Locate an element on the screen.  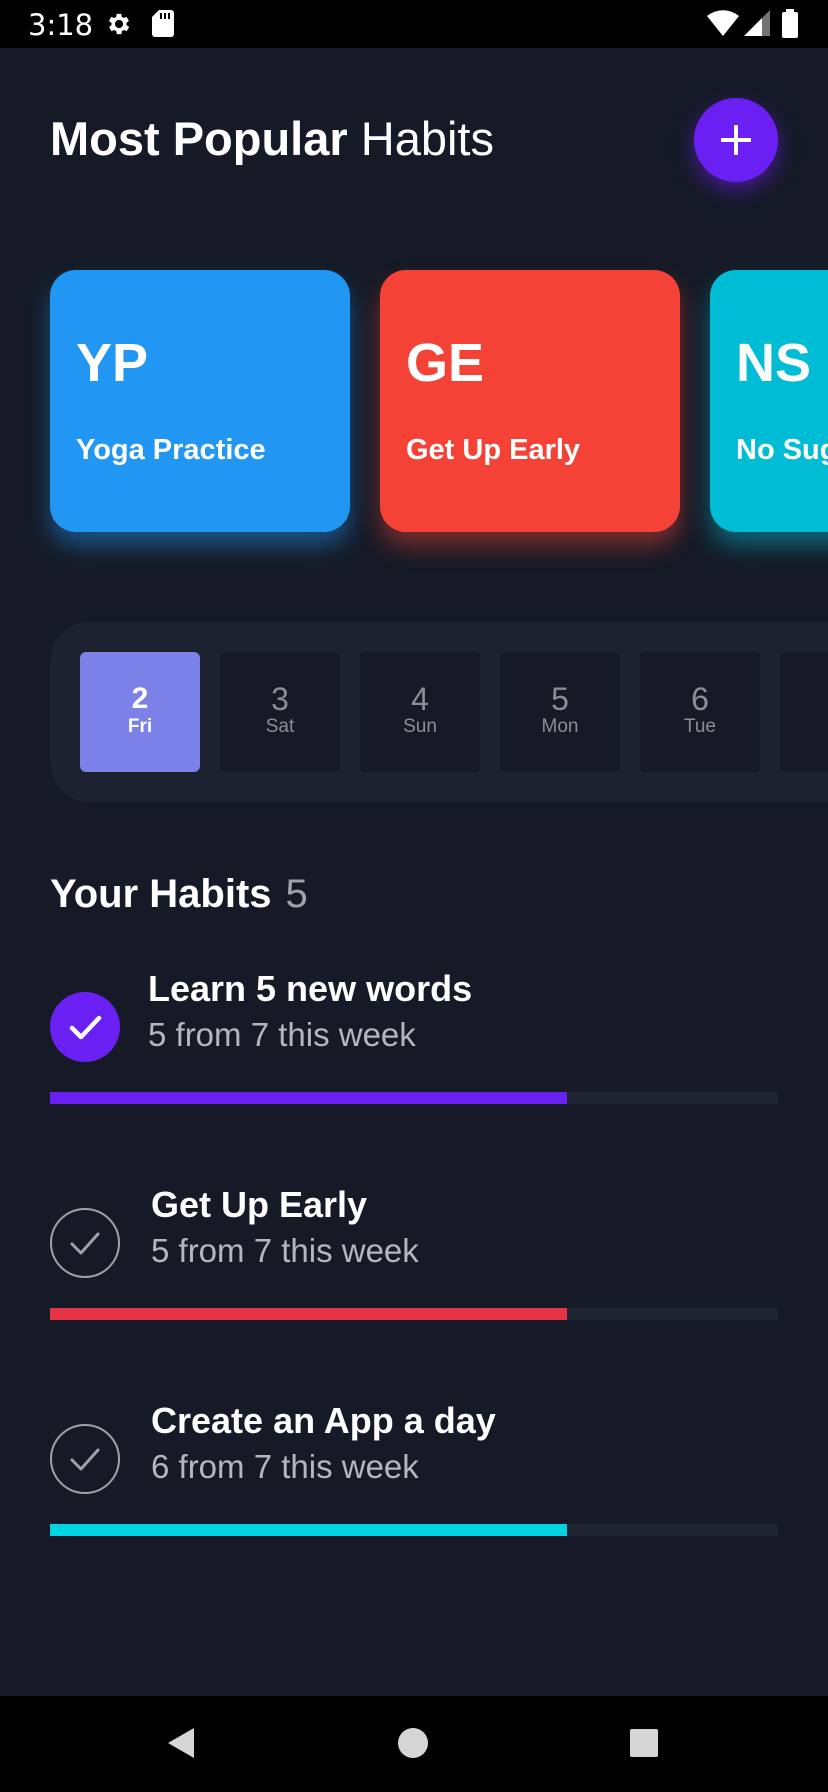
status-bar: 3:18 is located at coordinates (414, 24).